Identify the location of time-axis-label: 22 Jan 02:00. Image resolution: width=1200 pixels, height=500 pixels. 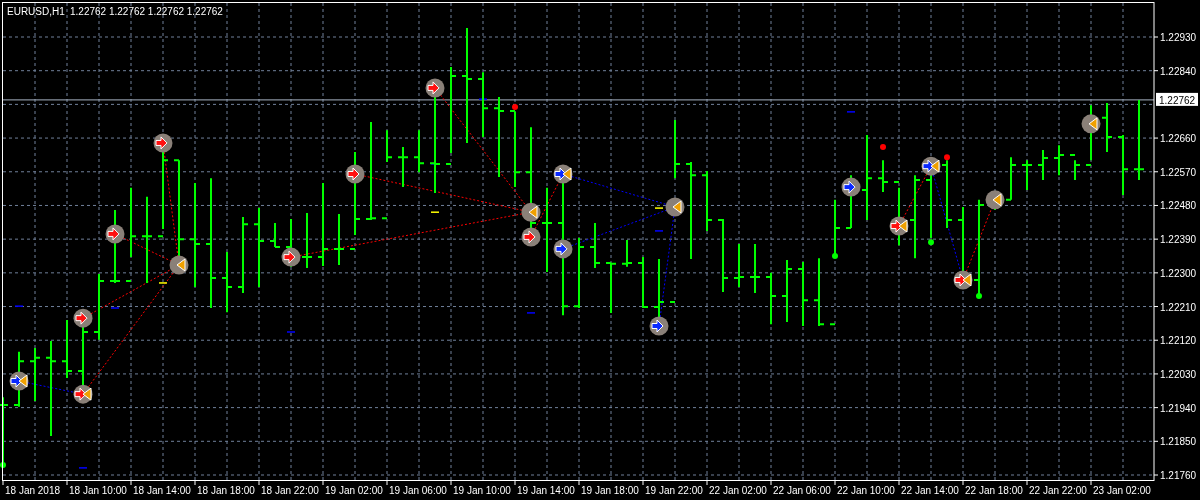
(738, 490).